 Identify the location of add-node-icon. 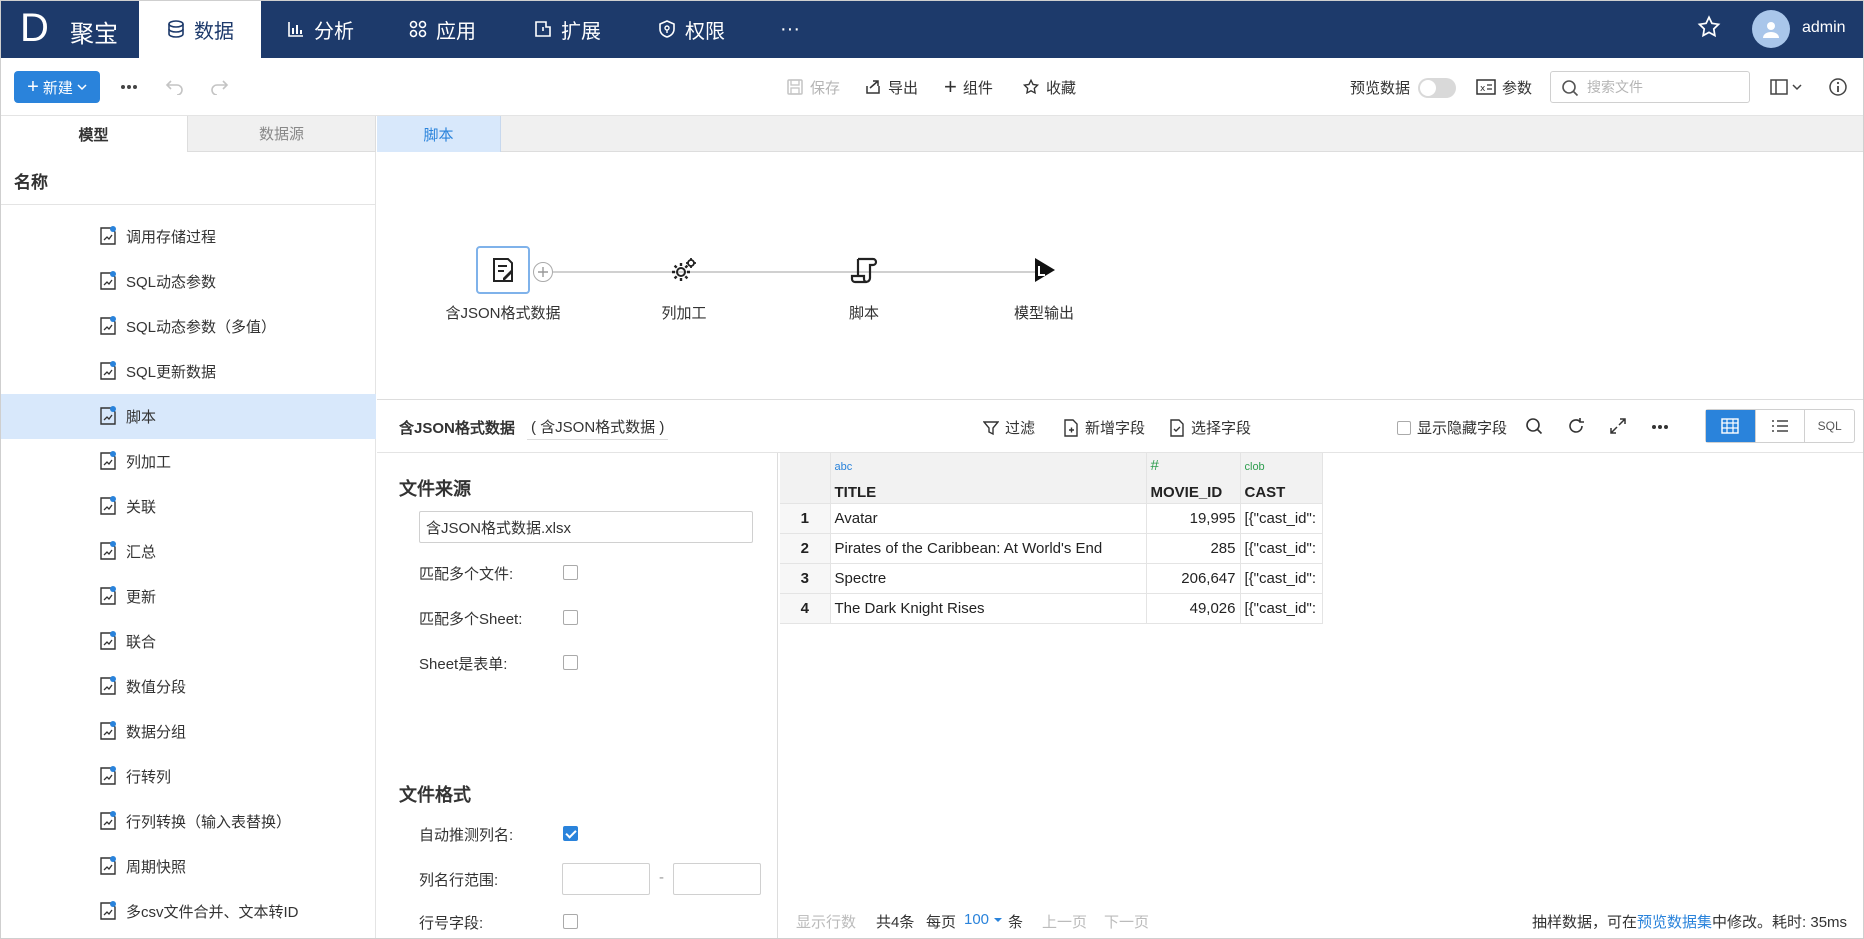
(543, 272).